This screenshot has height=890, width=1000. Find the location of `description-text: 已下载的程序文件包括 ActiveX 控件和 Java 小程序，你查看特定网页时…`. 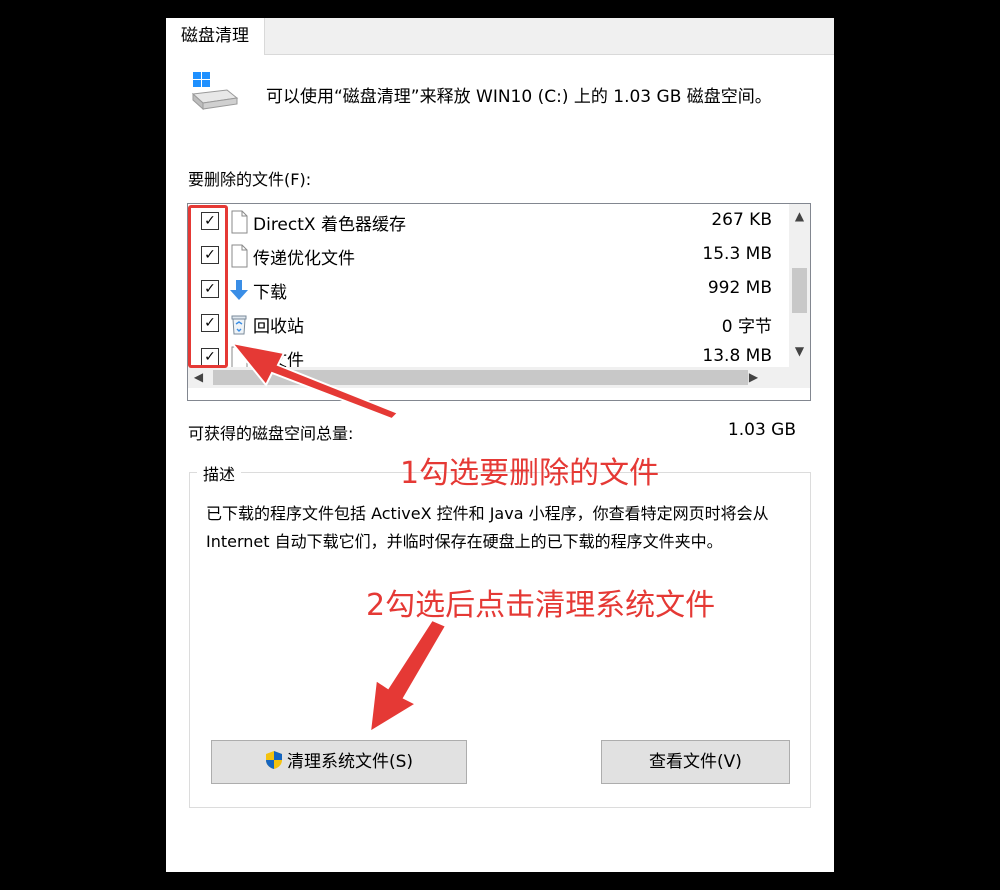

description-text: 已下载的程序文件包括 ActiveX 控件和 Java 小程序，你查看特定网页时… is located at coordinates (487, 527).